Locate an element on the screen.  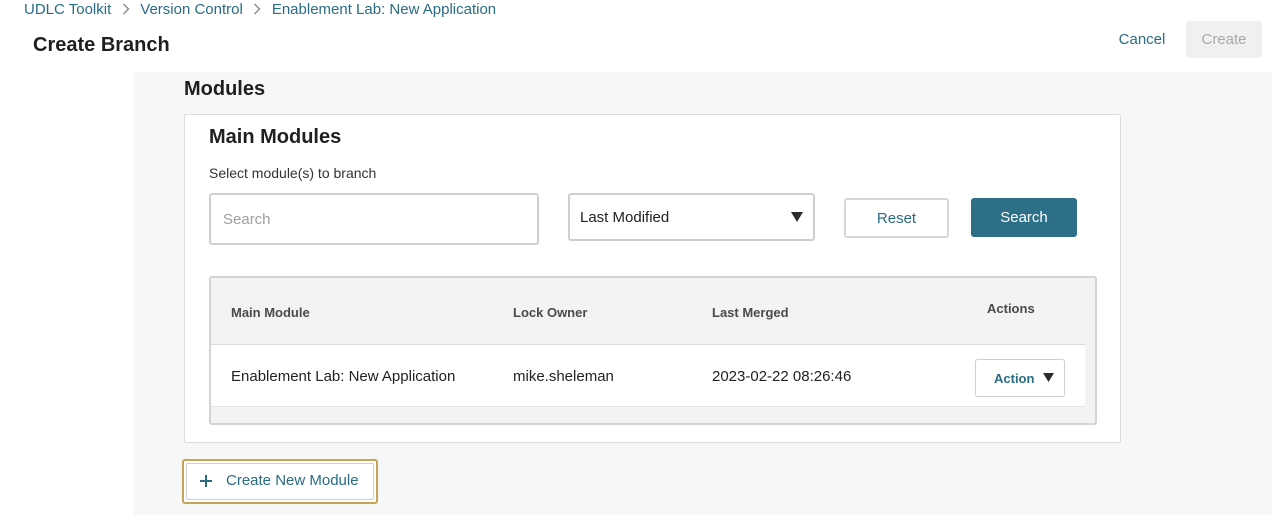
search-input is located at coordinates (374, 219).